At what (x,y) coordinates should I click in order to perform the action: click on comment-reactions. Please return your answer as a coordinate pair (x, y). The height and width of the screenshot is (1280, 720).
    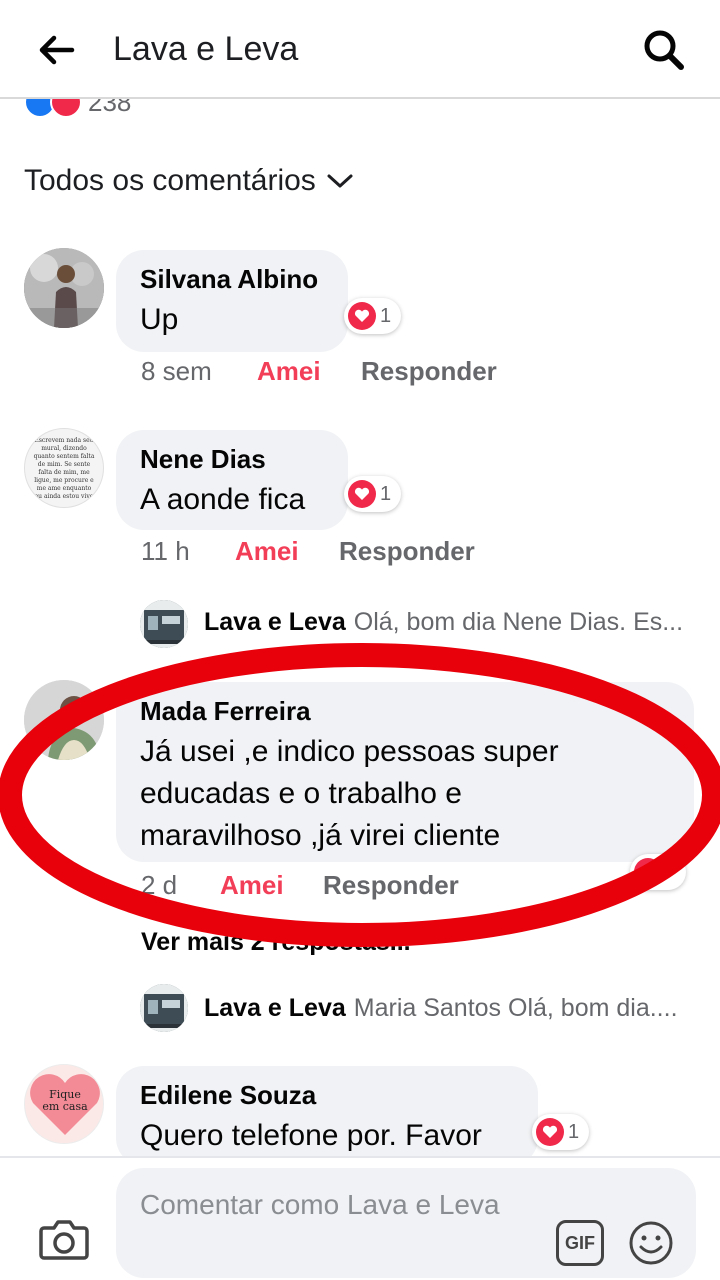
    Looking at the image, I should click on (658, 872).